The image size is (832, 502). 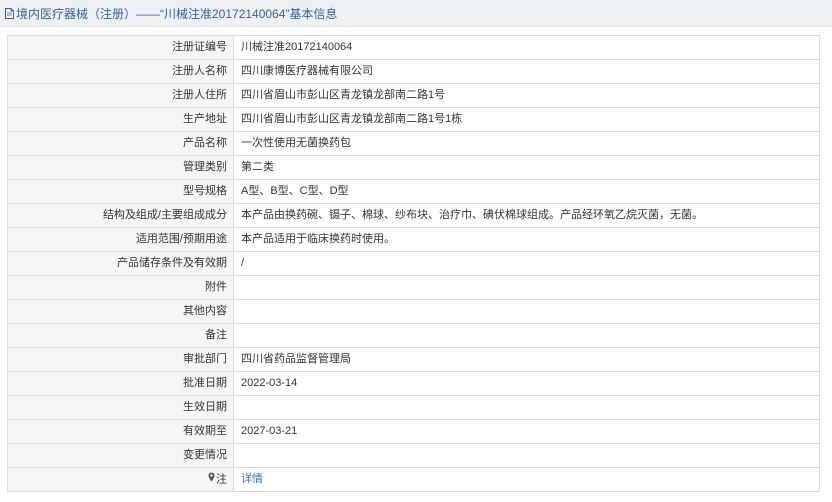 I want to click on field-value: 第二类, so click(x=526, y=167).